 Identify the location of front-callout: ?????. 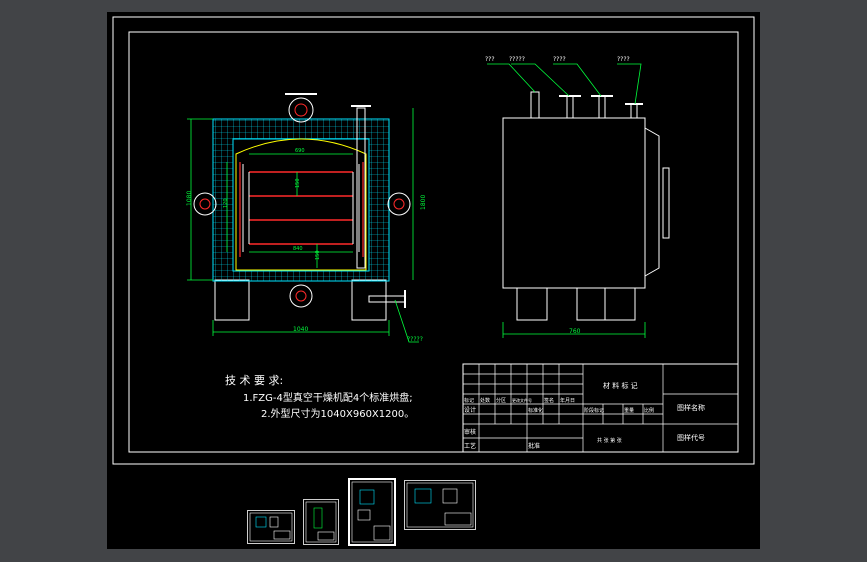
(415, 339).